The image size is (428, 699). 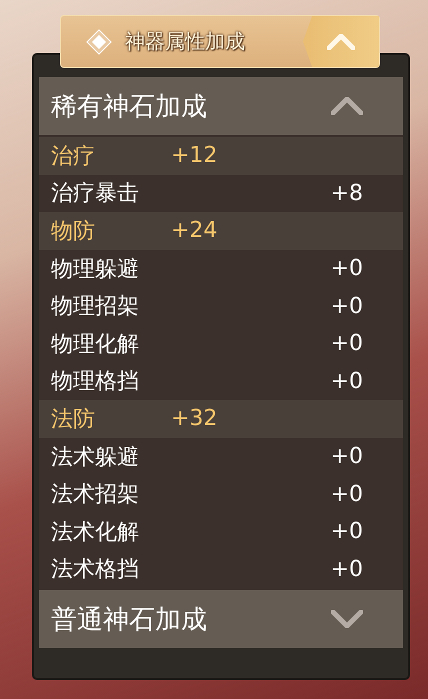 I want to click on group-total: +12, so click(x=194, y=155).